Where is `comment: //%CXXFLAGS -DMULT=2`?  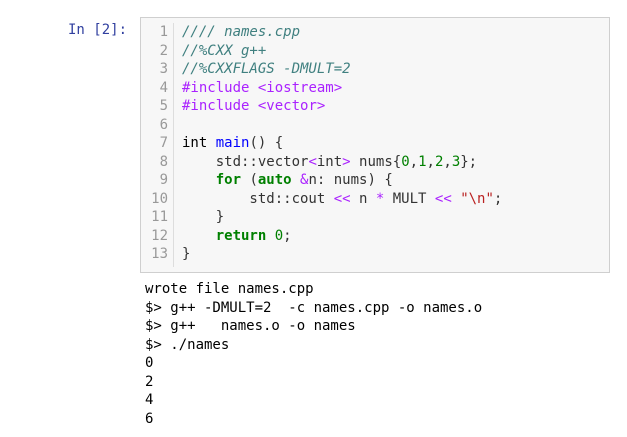 comment: //%CXXFLAGS -DMULT=2 is located at coordinates (266, 69).